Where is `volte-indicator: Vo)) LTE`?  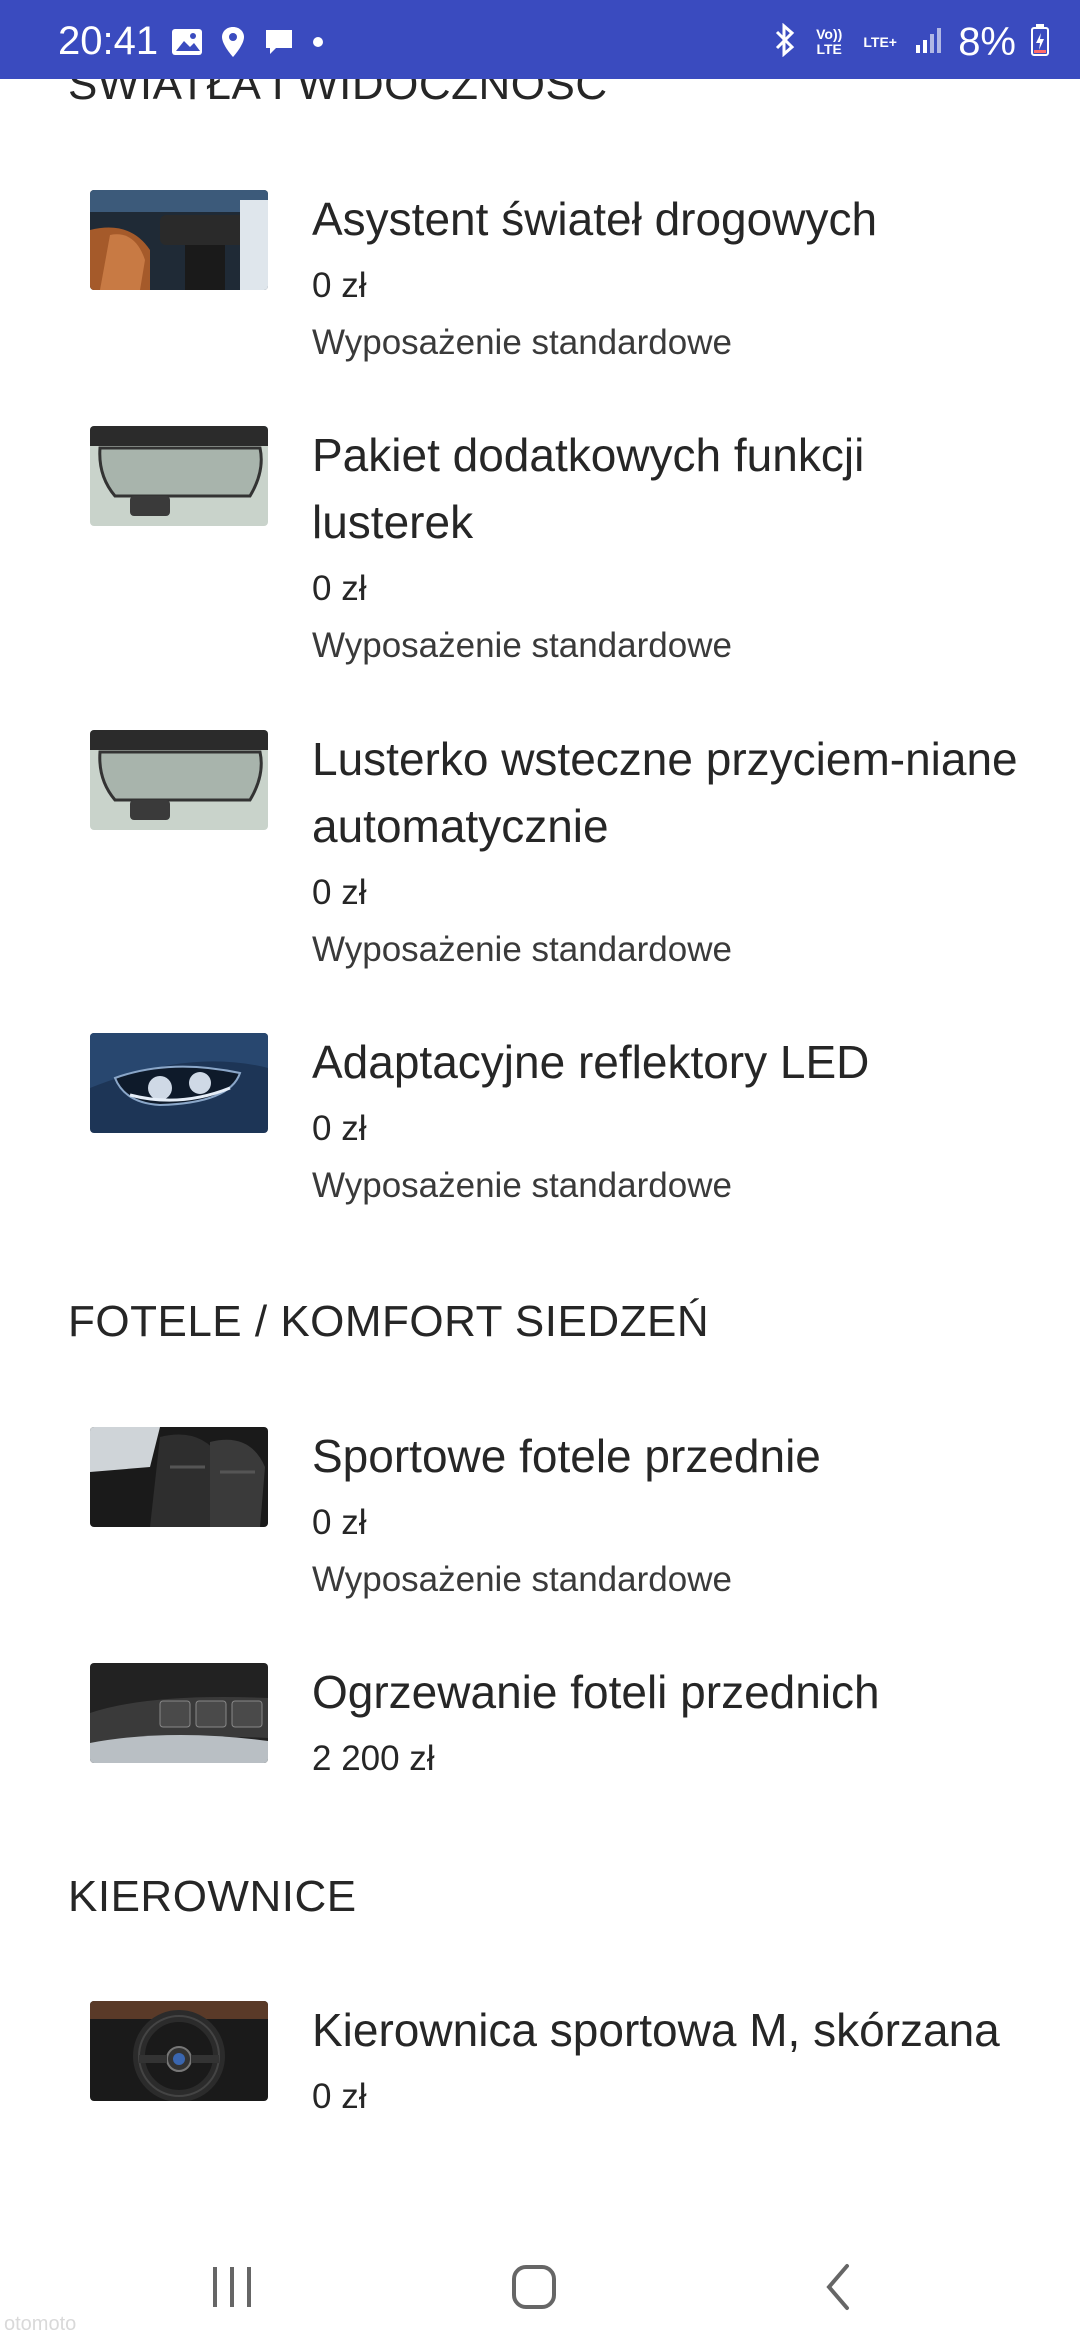 volte-indicator: Vo)) LTE is located at coordinates (829, 41).